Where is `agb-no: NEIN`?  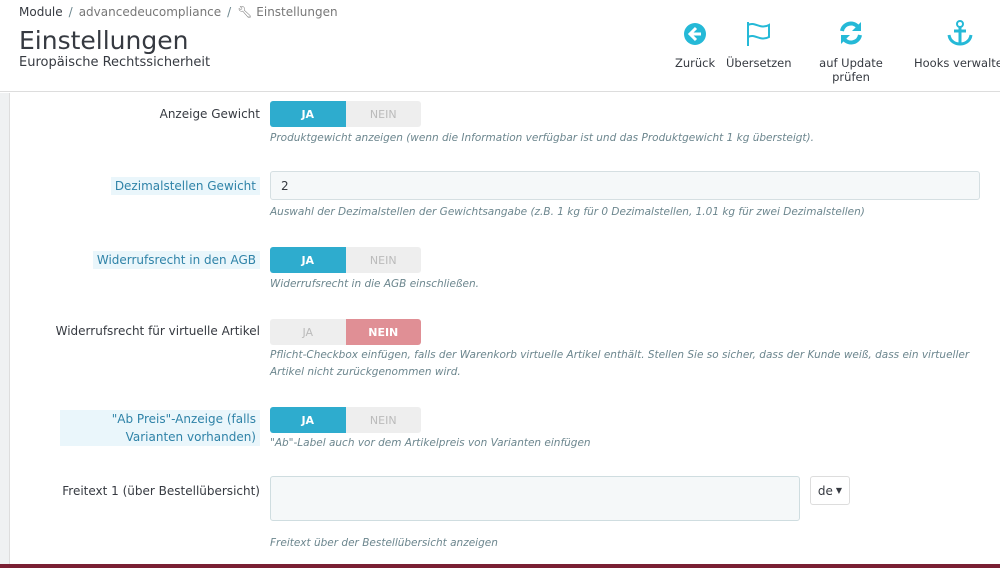
agb-no: NEIN is located at coordinates (383, 260).